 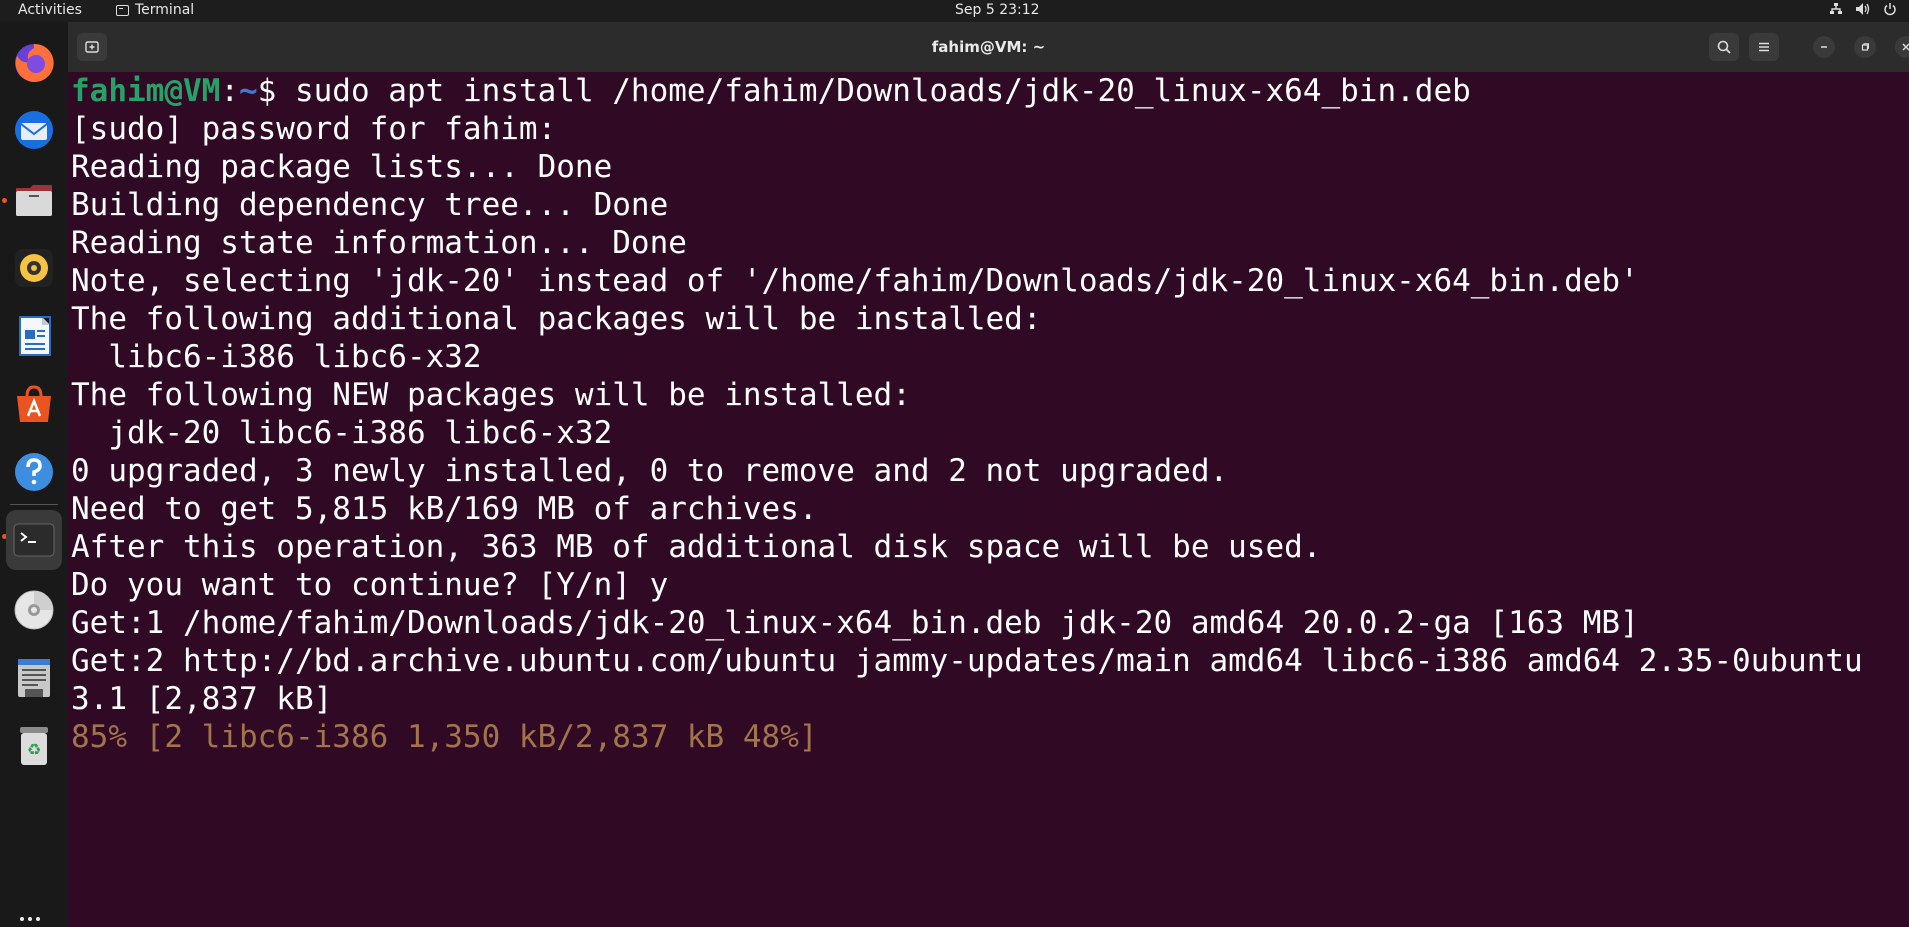 I want to click on firefox-icon, so click(x=34, y=62).